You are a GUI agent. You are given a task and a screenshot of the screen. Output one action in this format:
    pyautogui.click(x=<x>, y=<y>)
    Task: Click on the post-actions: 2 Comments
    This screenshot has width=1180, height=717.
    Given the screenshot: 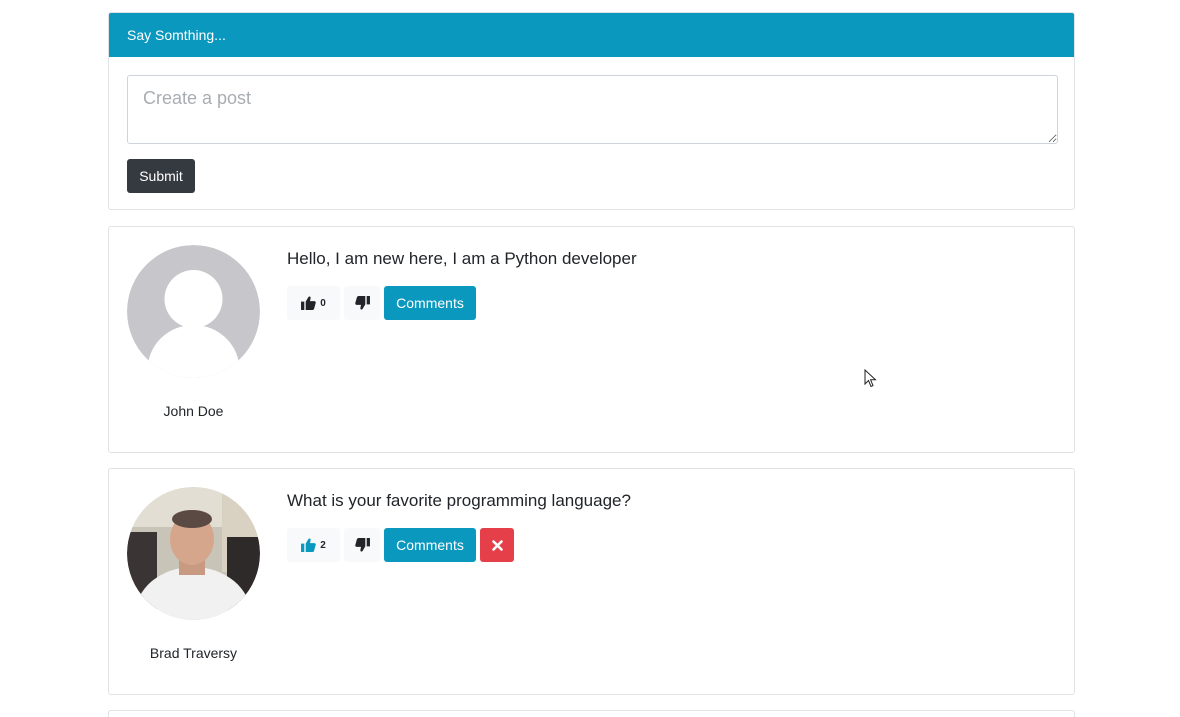 What is the action you would take?
    pyautogui.click(x=400, y=545)
    